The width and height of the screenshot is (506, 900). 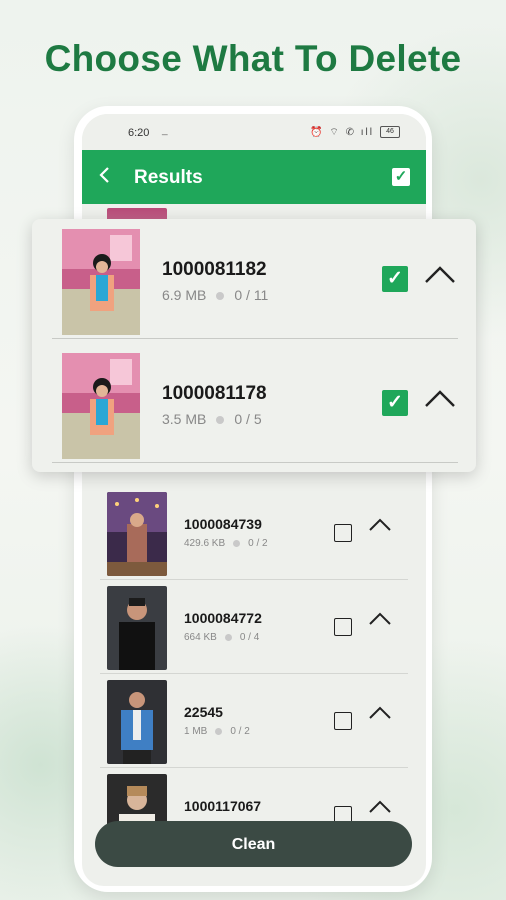 I want to click on expanded-list-item: 1000081182 6.9 MB 0 / 11 ✓, so click(x=255, y=279).